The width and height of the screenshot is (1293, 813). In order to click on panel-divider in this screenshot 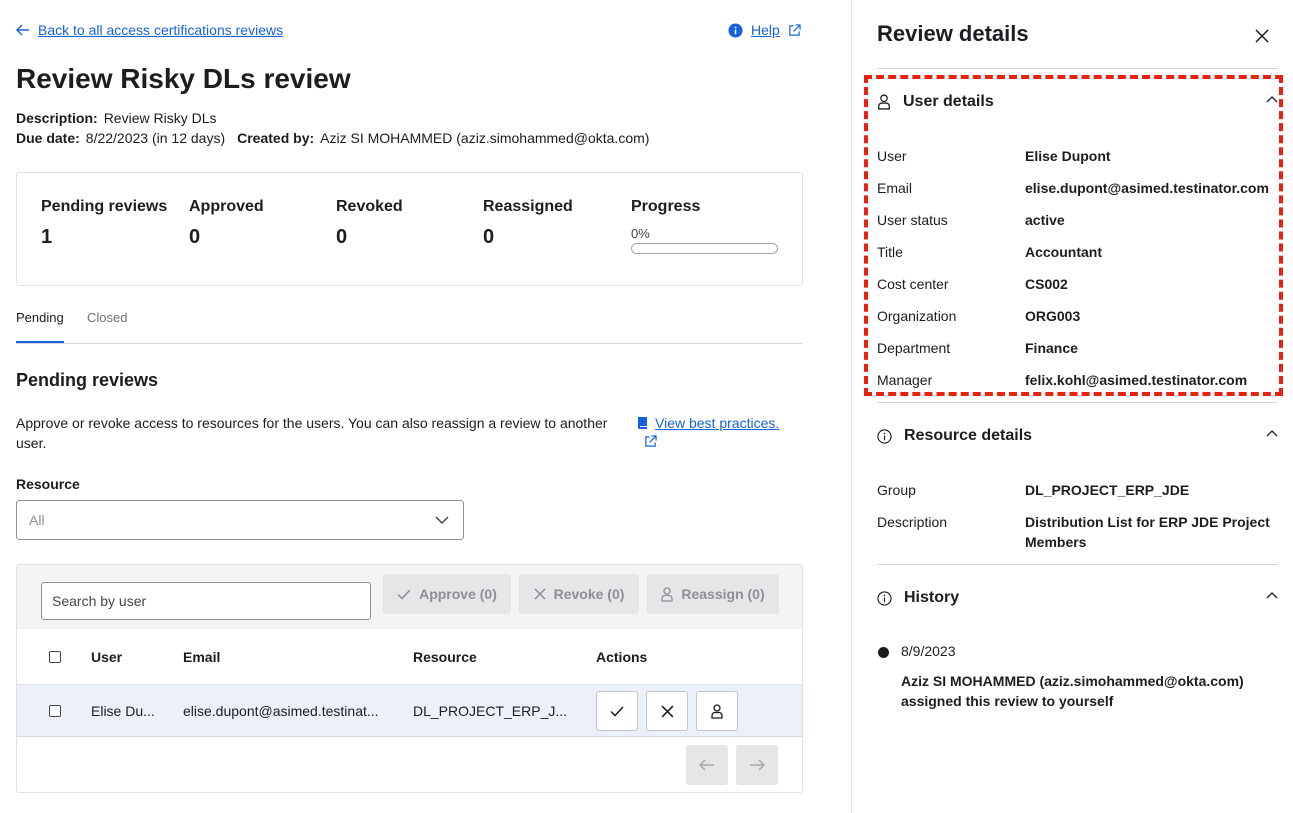, I will do `click(1077, 68)`.